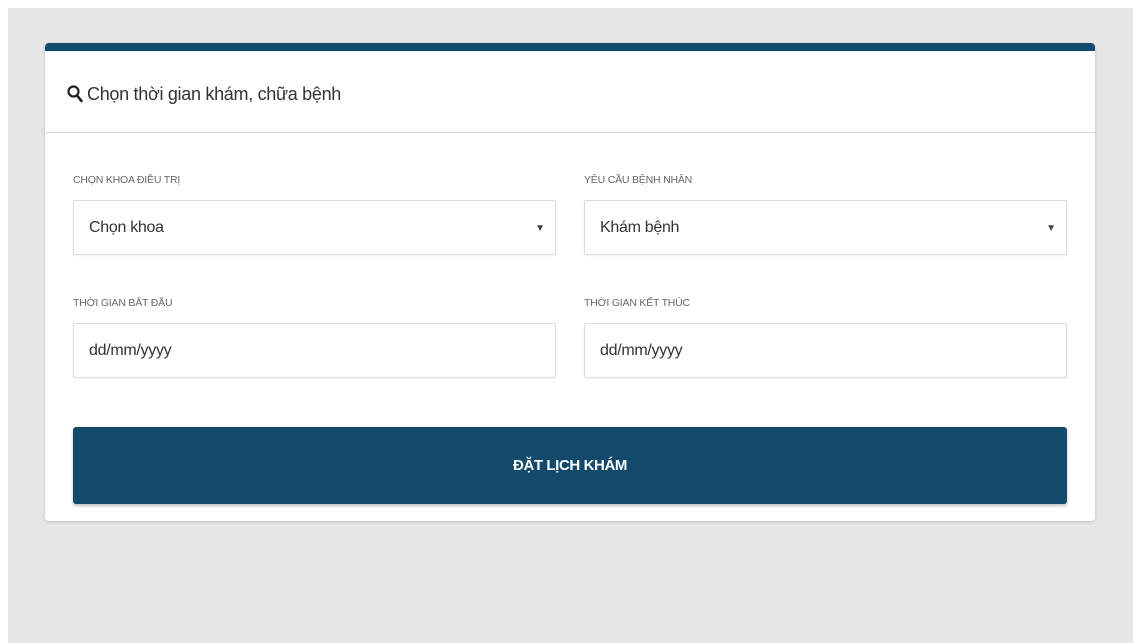 Image resolution: width=1133 pixels, height=643 pixels. What do you see at coordinates (641, 350) in the screenshot?
I see `end-time-placeholder: dd/mm/yyyy` at bounding box center [641, 350].